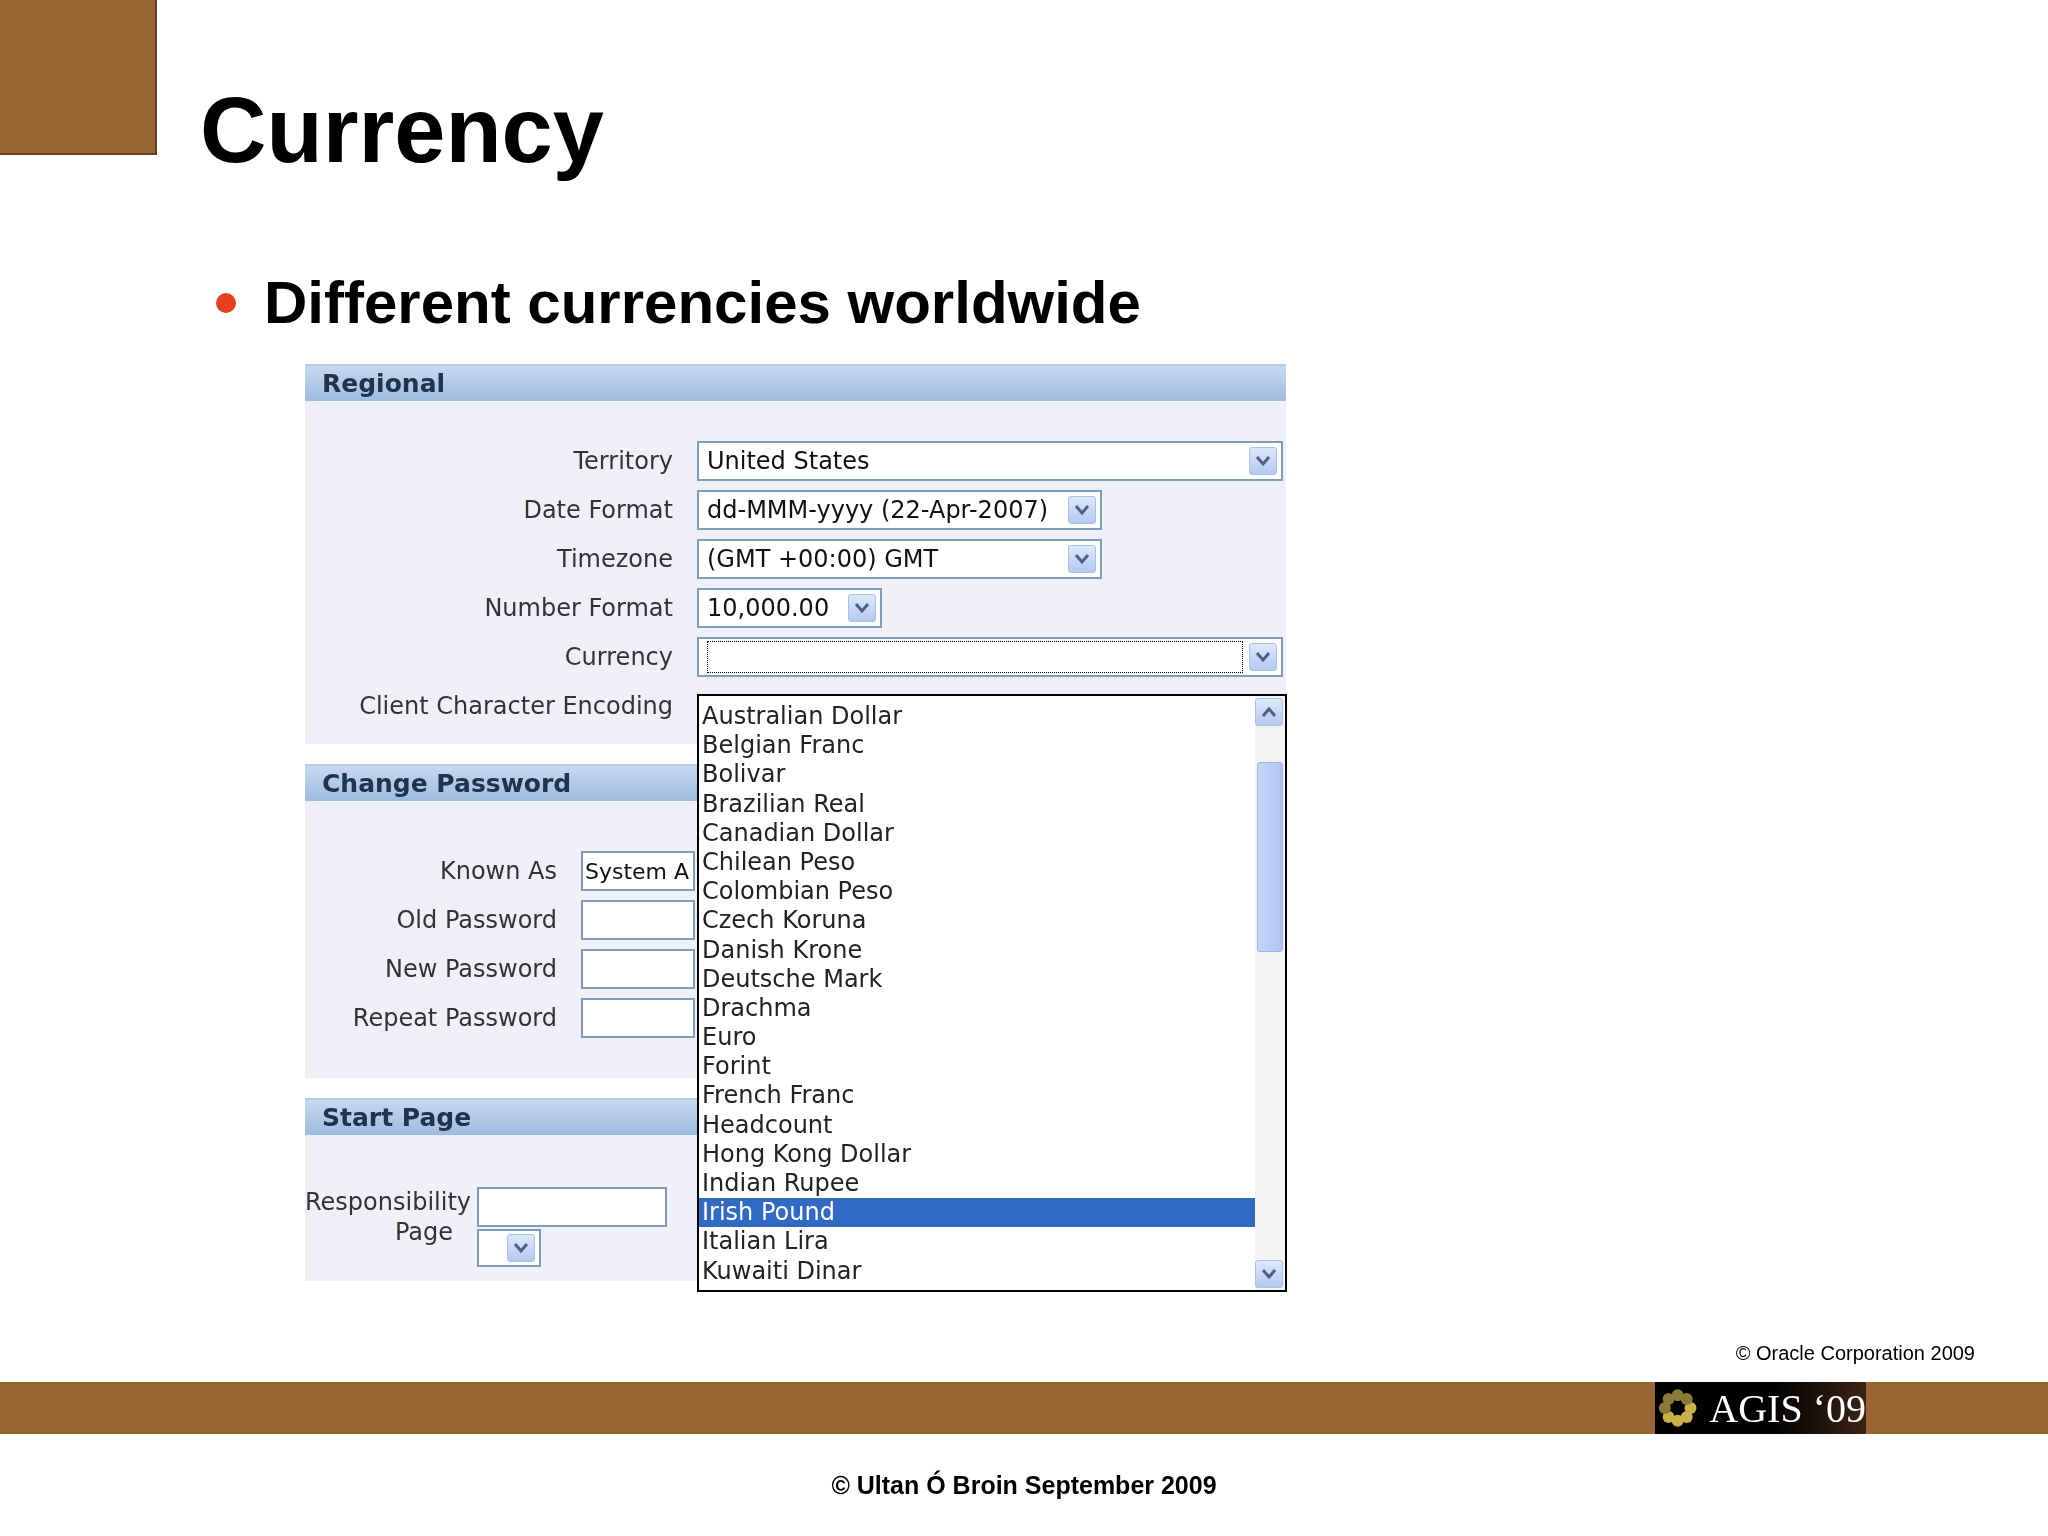 This screenshot has width=2048, height=1536. What do you see at coordinates (977, 1008) in the screenshot?
I see `dropdown-option: Drachma` at bounding box center [977, 1008].